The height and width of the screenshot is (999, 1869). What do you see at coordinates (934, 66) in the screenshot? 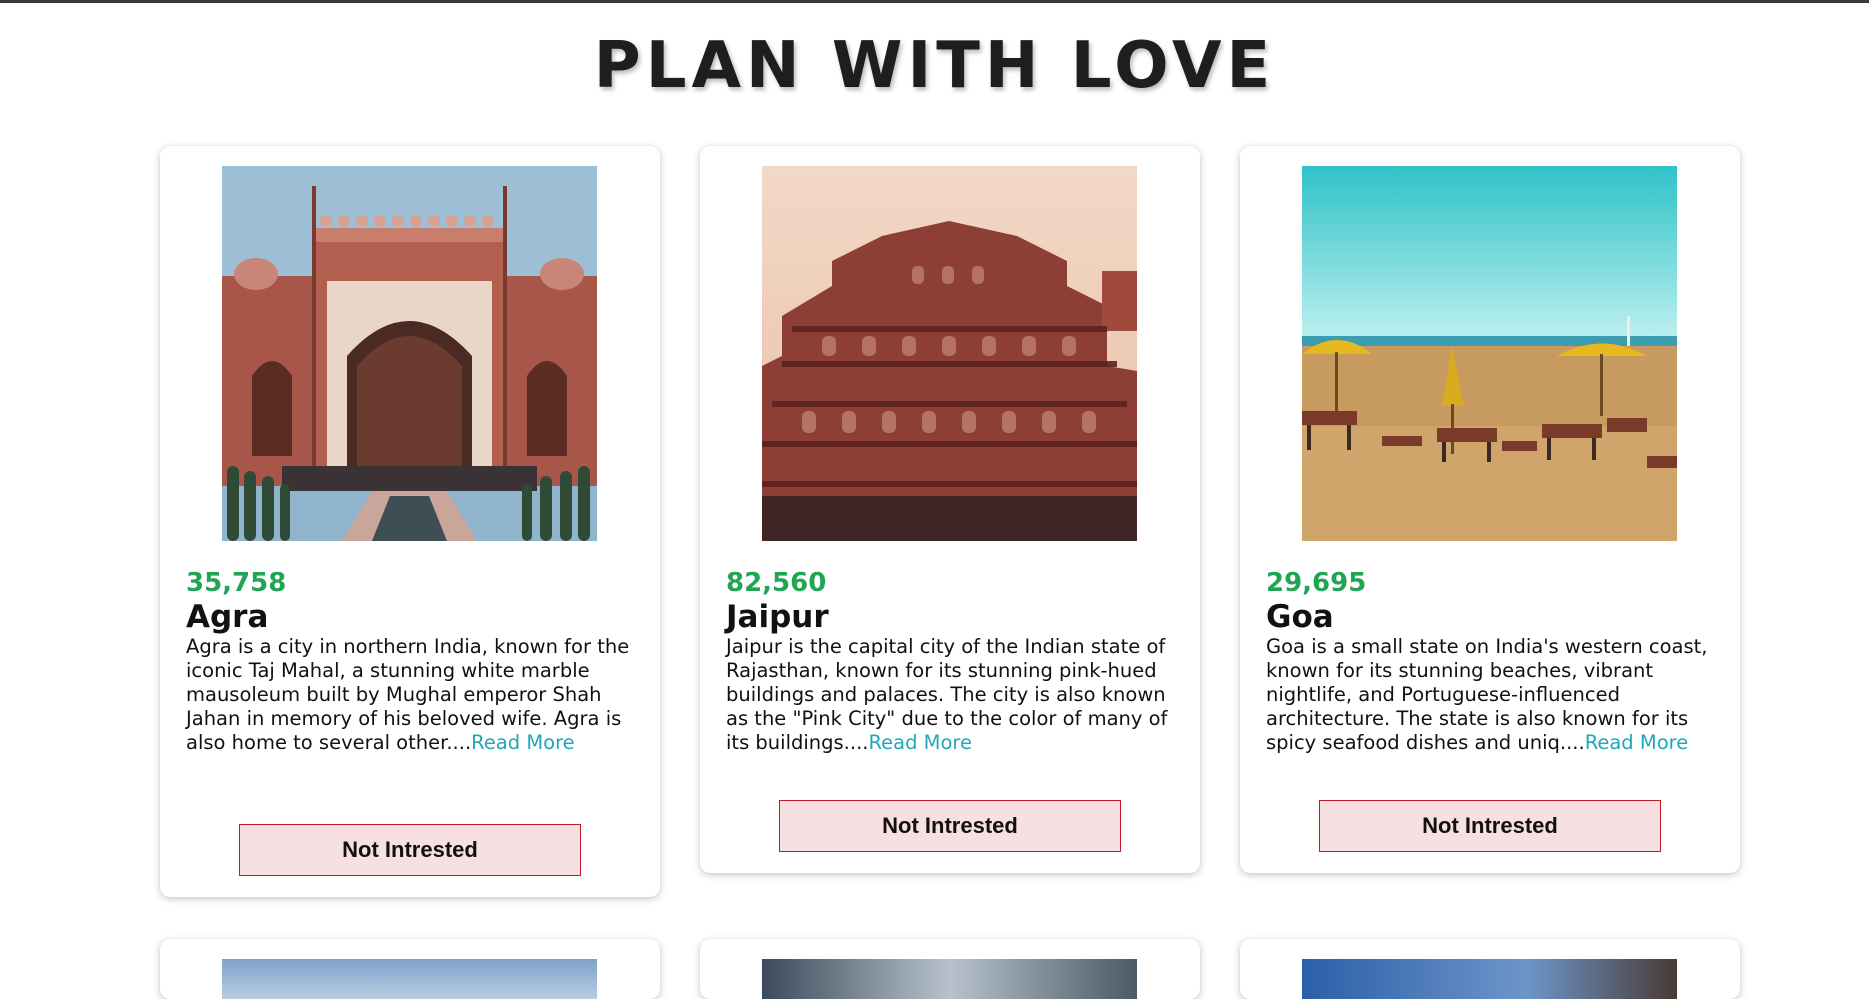
I see `page-title: PLAN WITH LOVE` at bounding box center [934, 66].